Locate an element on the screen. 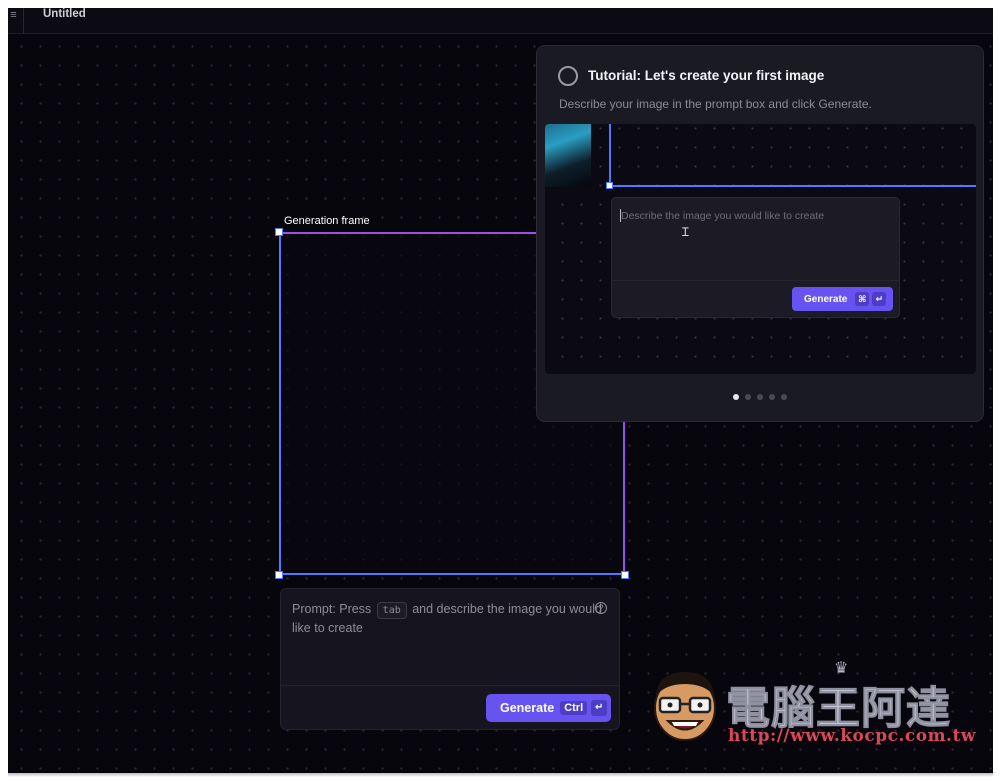 This screenshot has height=781, width=1000. preview-generate-button: Generate ⌘ ↵ is located at coordinates (842, 299).